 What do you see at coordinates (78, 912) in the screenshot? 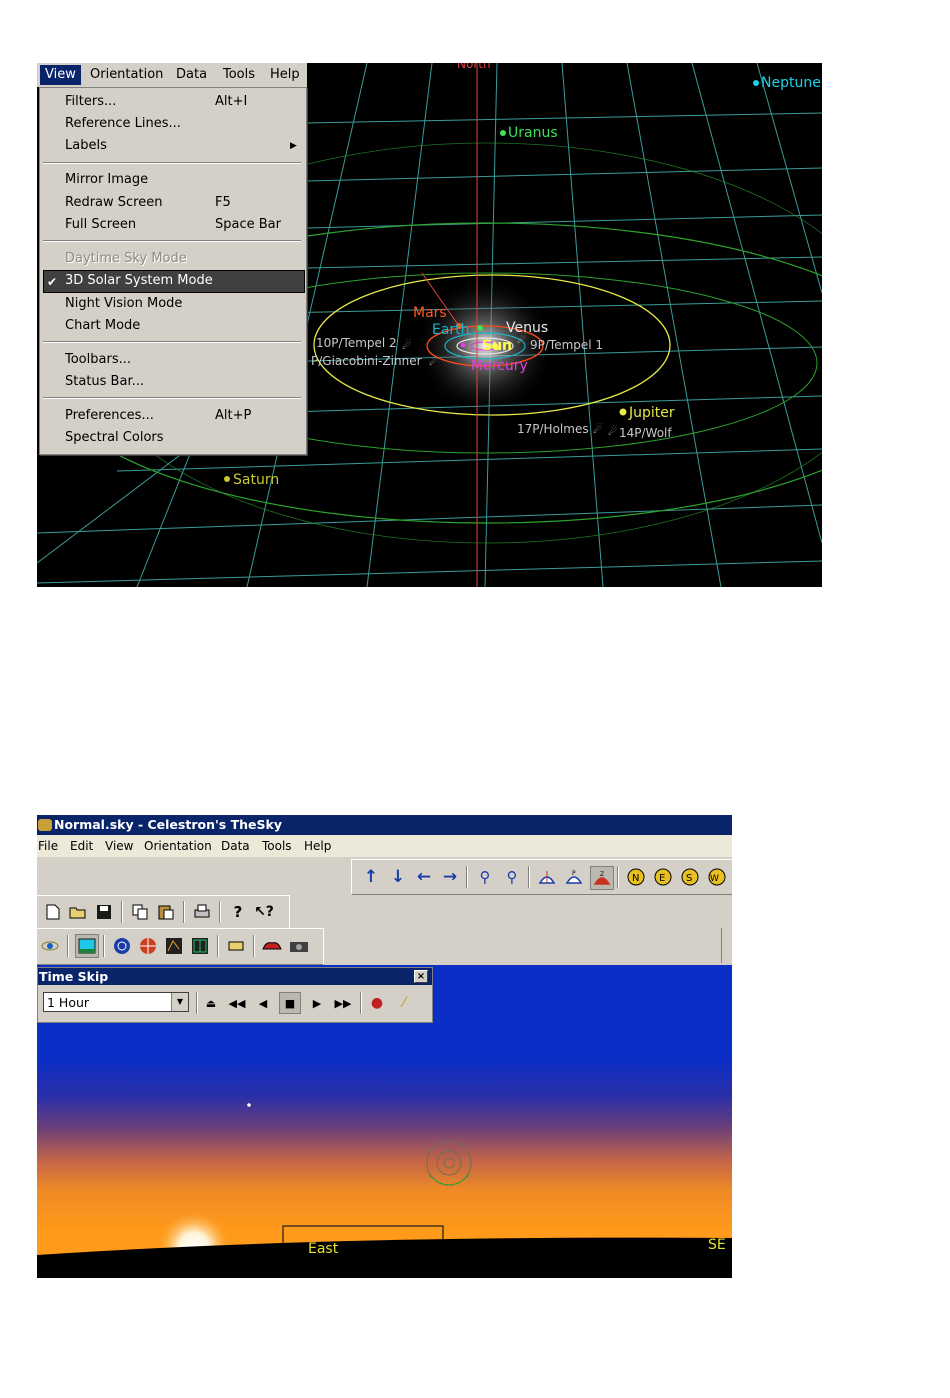
I see `open-folder-icon` at bounding box center [78, 912].